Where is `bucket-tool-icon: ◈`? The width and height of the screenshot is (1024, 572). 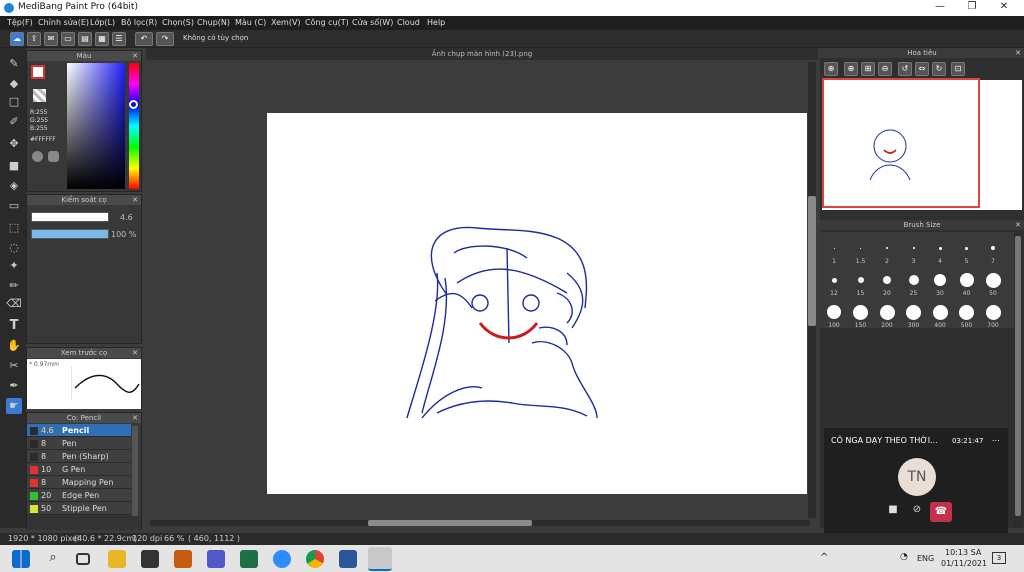 bucket-tool-icon: ◈ is located at coordinates (14, 186).